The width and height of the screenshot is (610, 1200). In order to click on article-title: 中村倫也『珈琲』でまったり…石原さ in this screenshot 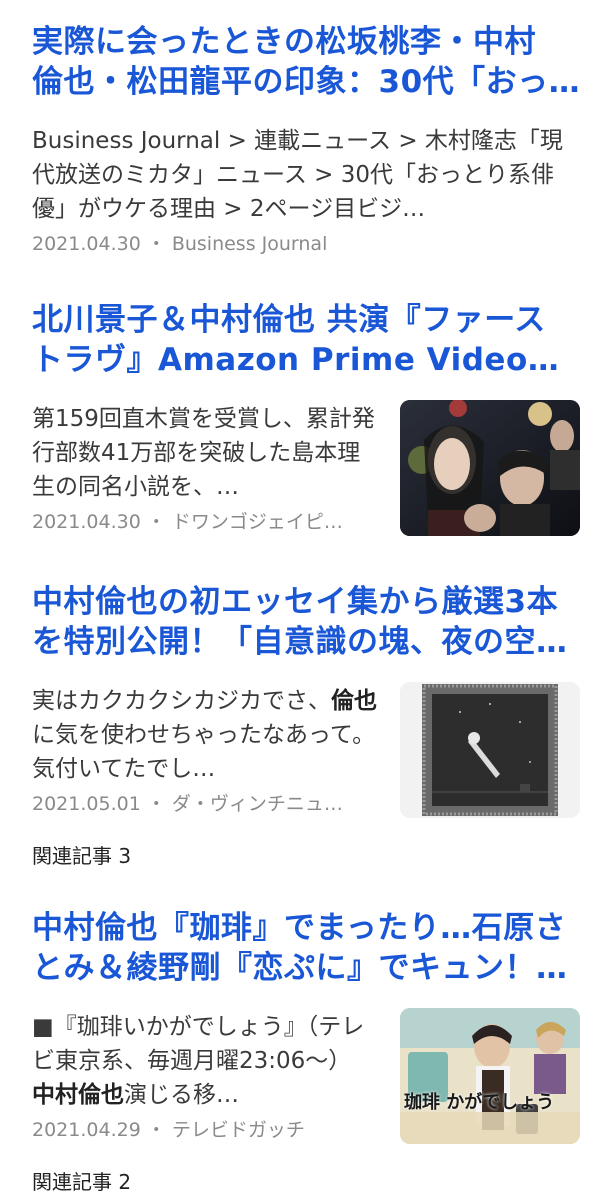, I will do `click(306, 928)`.